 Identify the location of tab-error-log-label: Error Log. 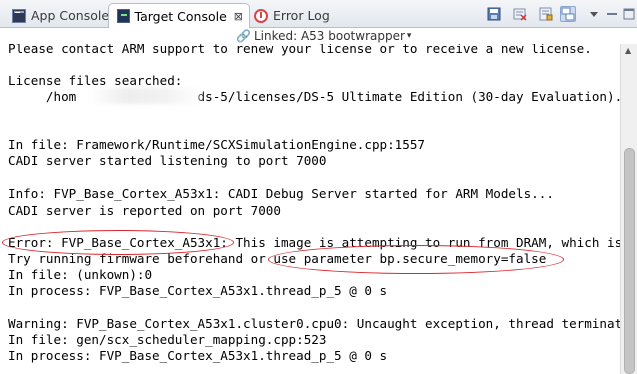
(301, 15).